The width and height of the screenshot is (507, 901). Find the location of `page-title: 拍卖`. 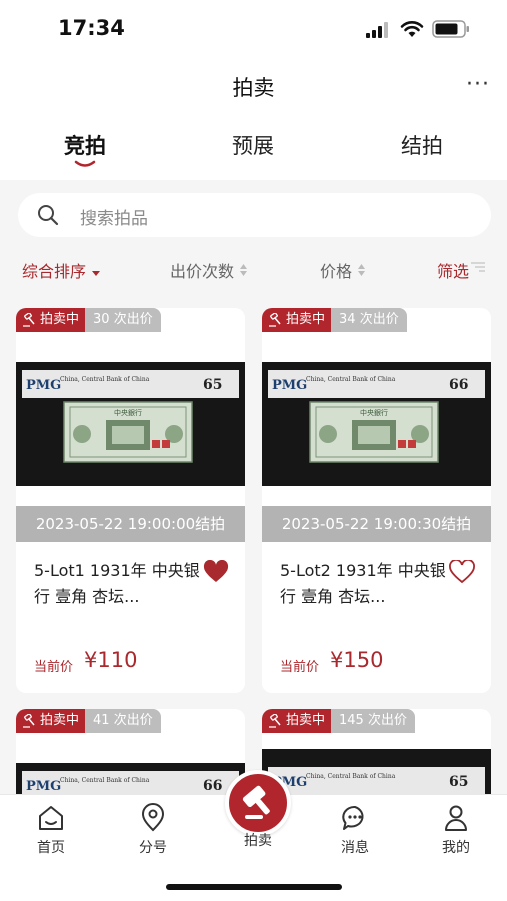

page-title: 拍卖 is located at coordinates (253, 88).